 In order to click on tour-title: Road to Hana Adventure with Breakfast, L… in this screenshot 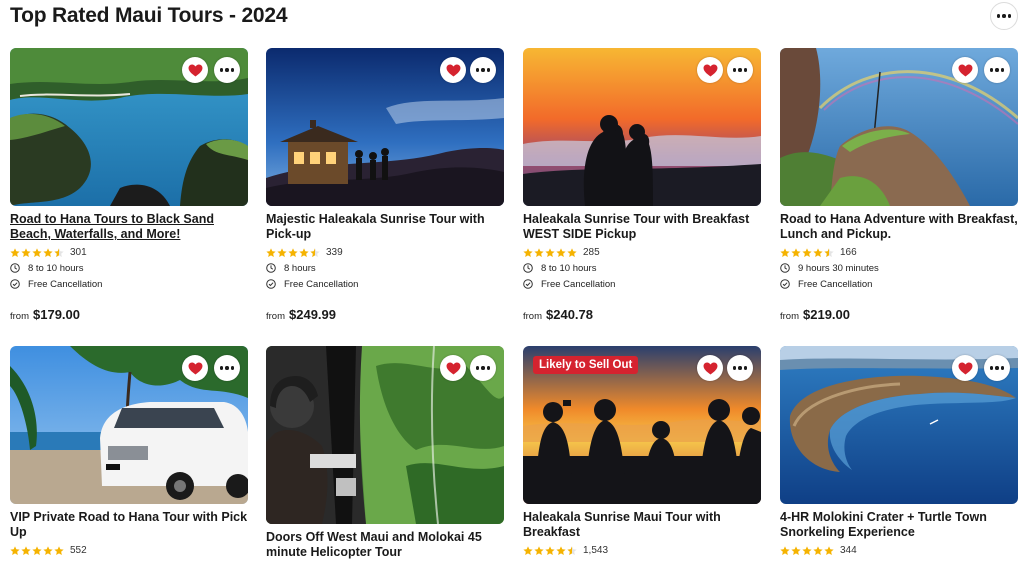, I will do `click(899, 227)`.